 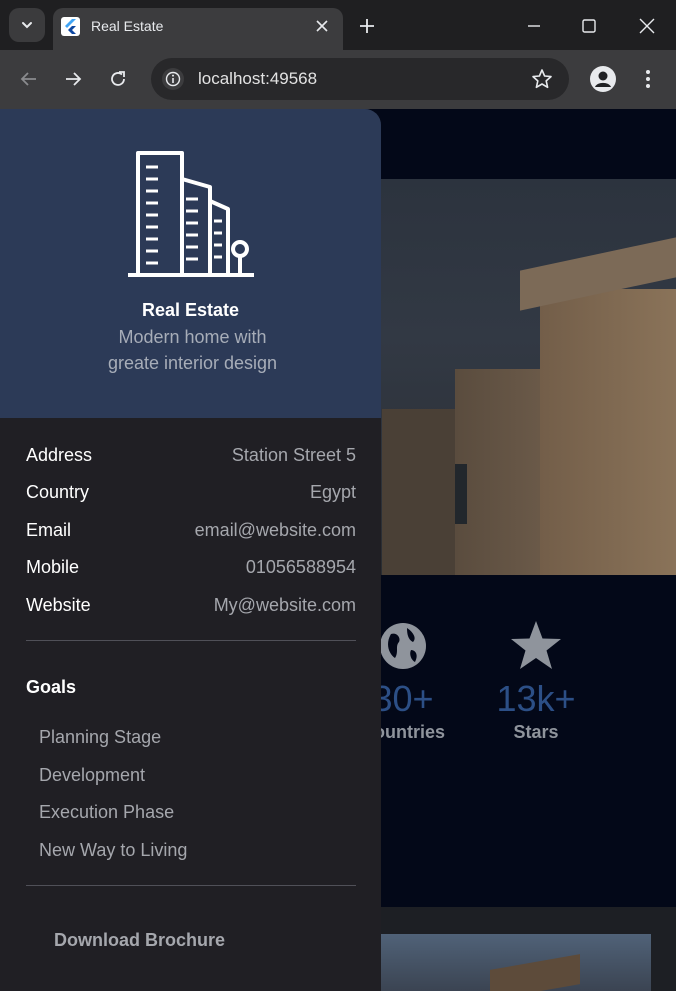 I want to click on tab-title: Real Estate, so click(x=127, y=26).